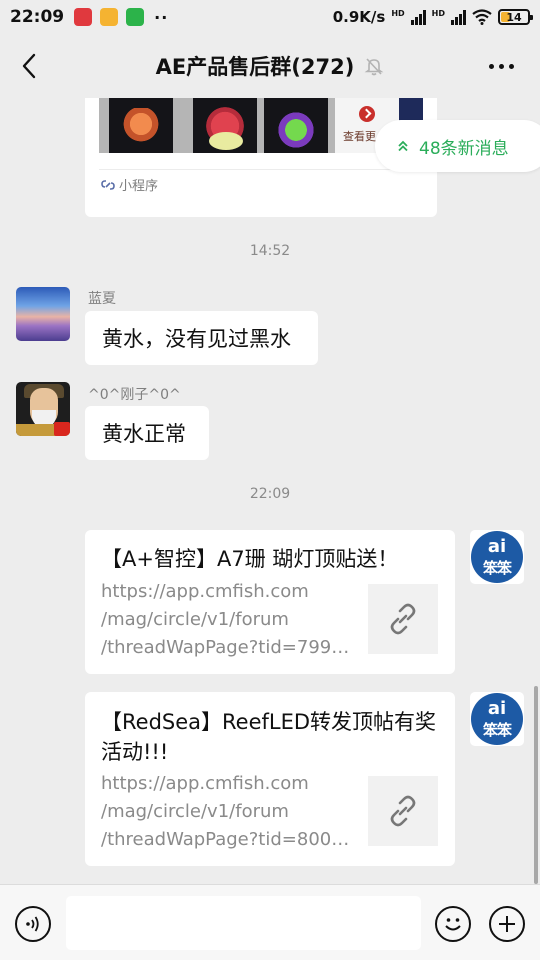 This screenshot has width=540, height=960. What do you see at coordinates (398, 13) in the screenshot?
I see `hd-label-1: HD` at bounding box center [398, 13].